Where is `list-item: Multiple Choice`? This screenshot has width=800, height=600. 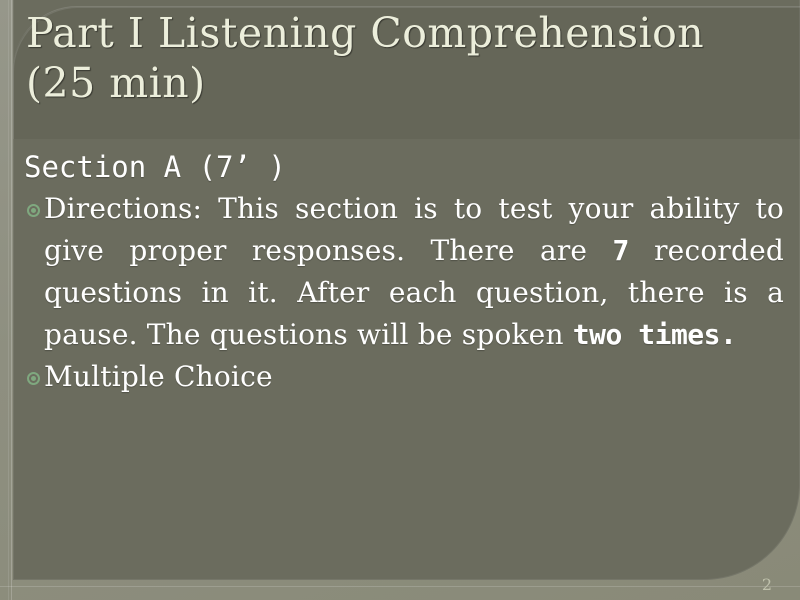
list-item: Multiple Choice is located at coordinates (404, 377).